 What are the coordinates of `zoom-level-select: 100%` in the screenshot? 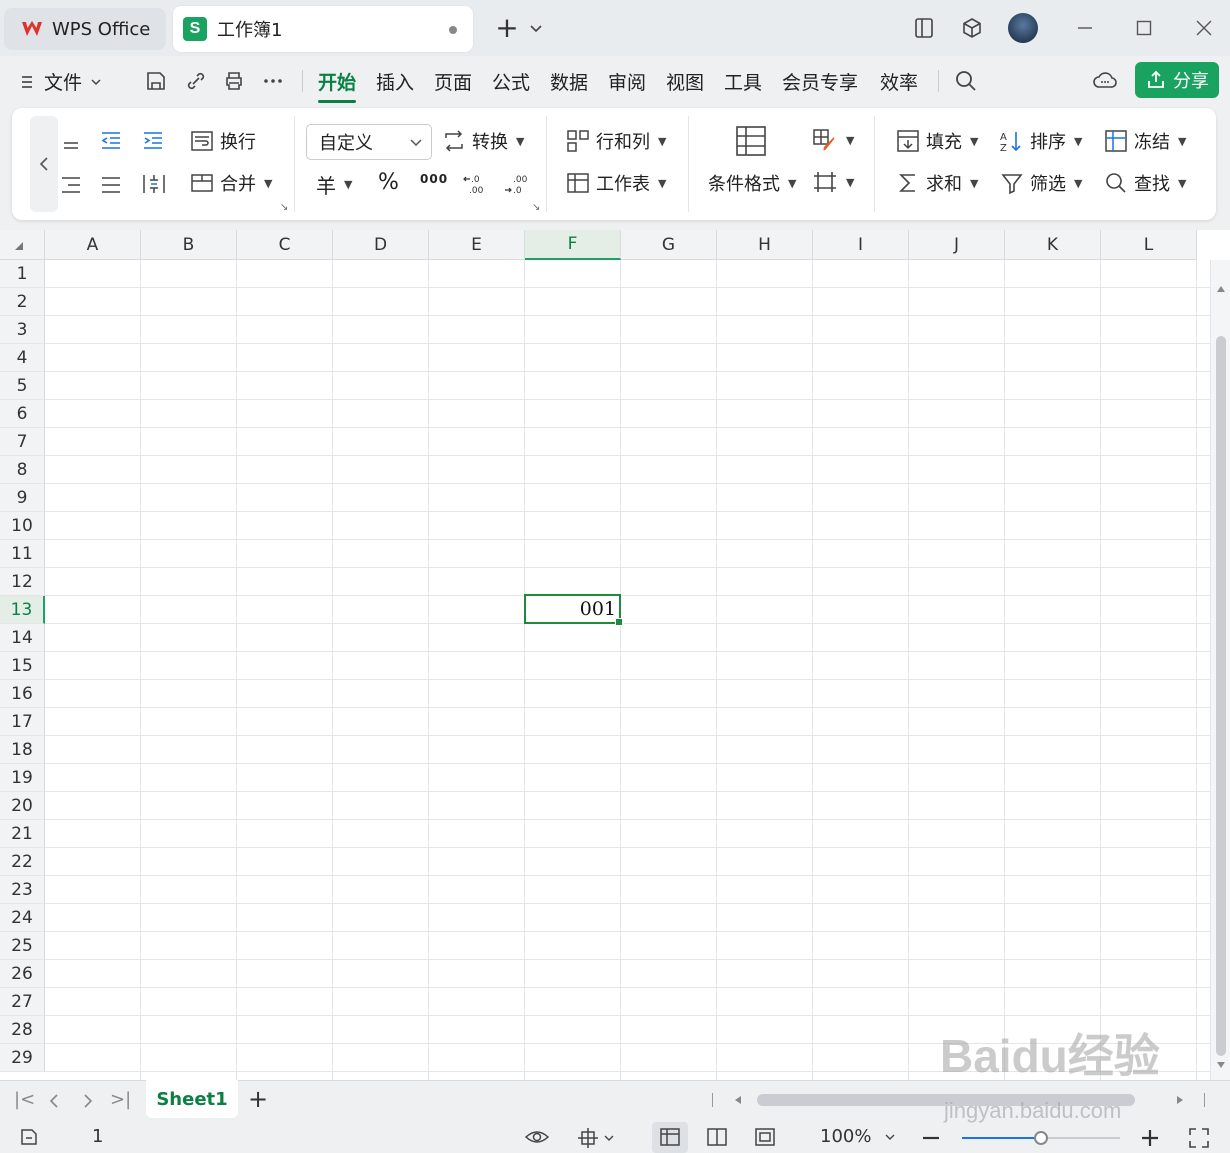 It's located at (857, 1136).